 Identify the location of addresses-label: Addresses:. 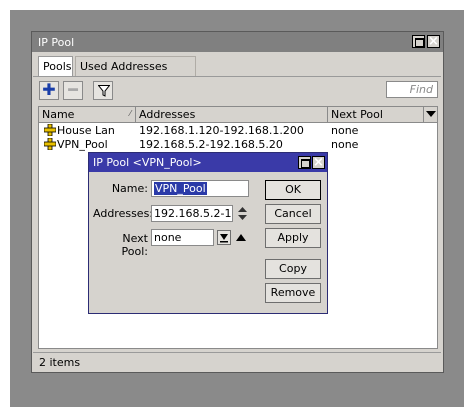
(123, 213).